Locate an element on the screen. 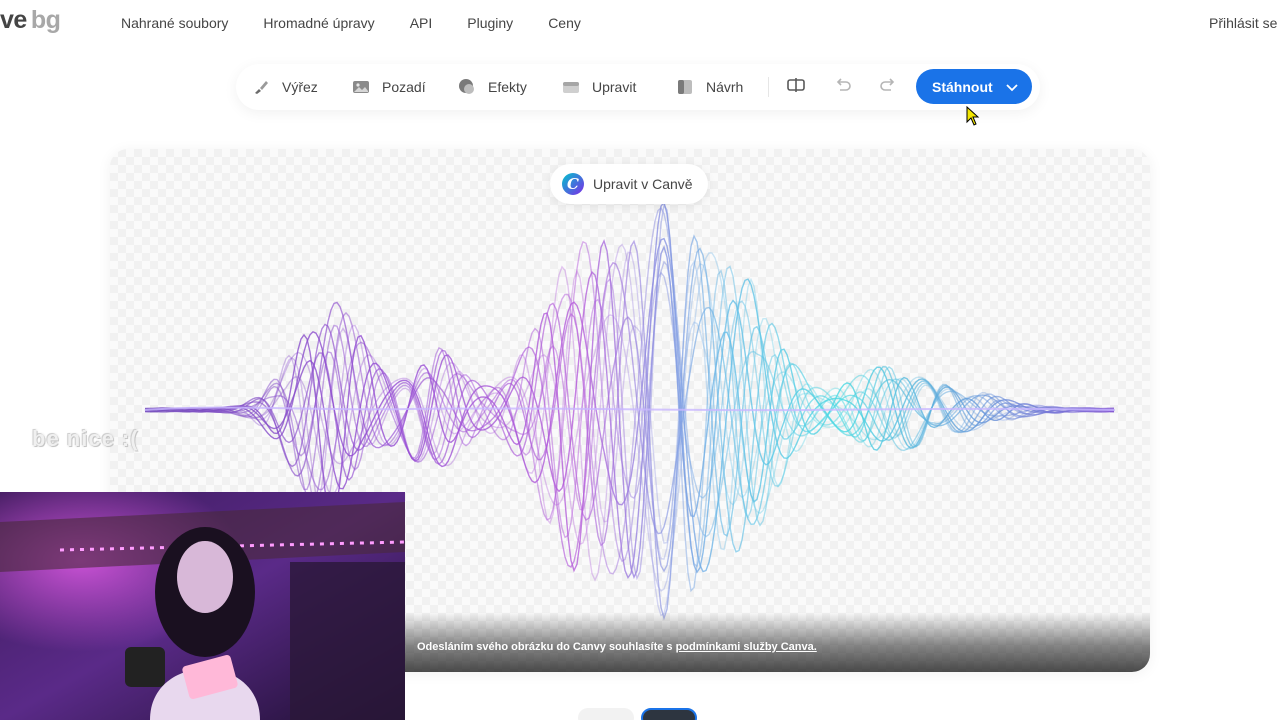 This screenshot has height=720, width=1280. tool-label: Návrh is located at coordinates (725, 87).